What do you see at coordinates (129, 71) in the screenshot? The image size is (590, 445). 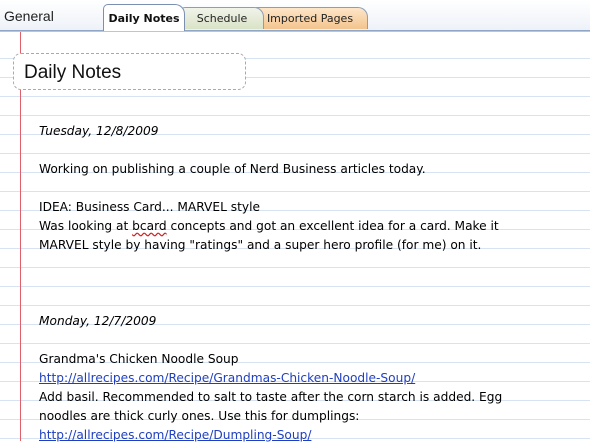 I see `page-title-box: Daily Notes` at bounding box center [129, 71].